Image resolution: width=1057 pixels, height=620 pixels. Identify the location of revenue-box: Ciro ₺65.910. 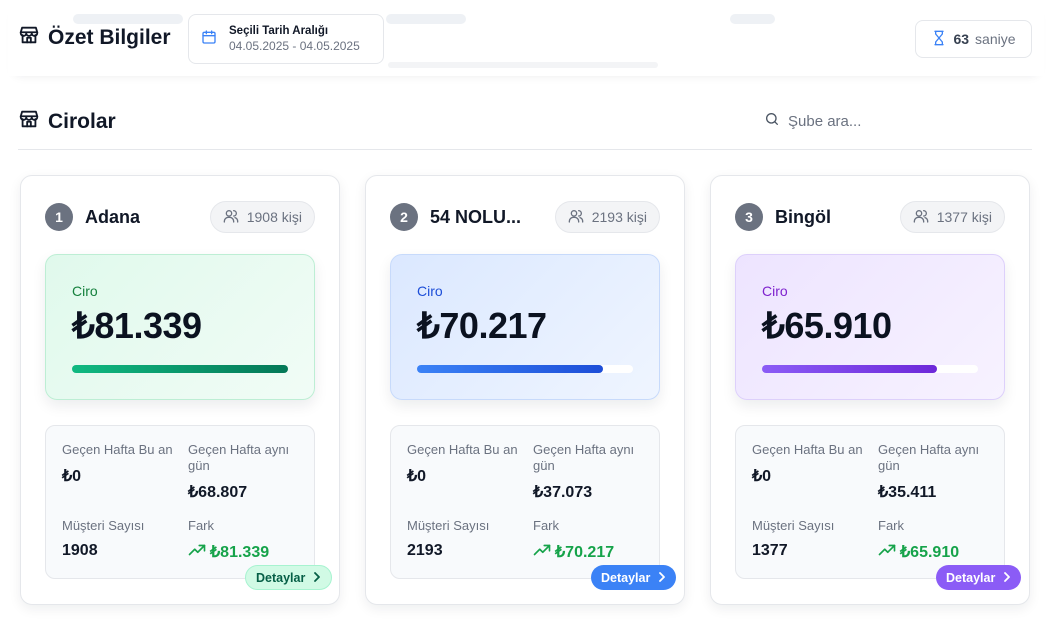
(870, 327).